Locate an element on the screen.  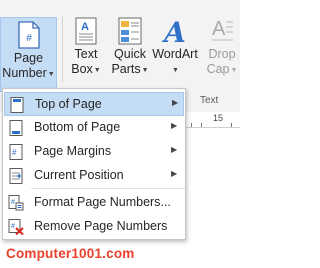
page-number-button: # Page Number▼ is located at coordinates (28, 54).